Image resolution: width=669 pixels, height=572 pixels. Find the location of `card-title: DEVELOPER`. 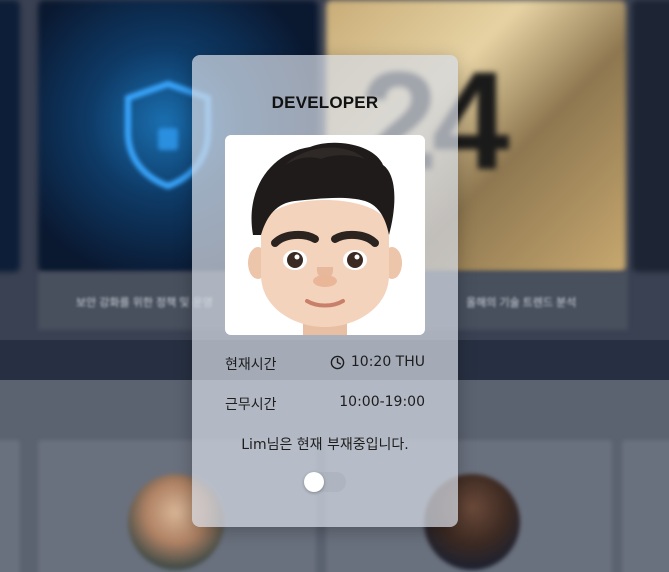

card-title: DEVELOPER is located at coordinates (325, 102).